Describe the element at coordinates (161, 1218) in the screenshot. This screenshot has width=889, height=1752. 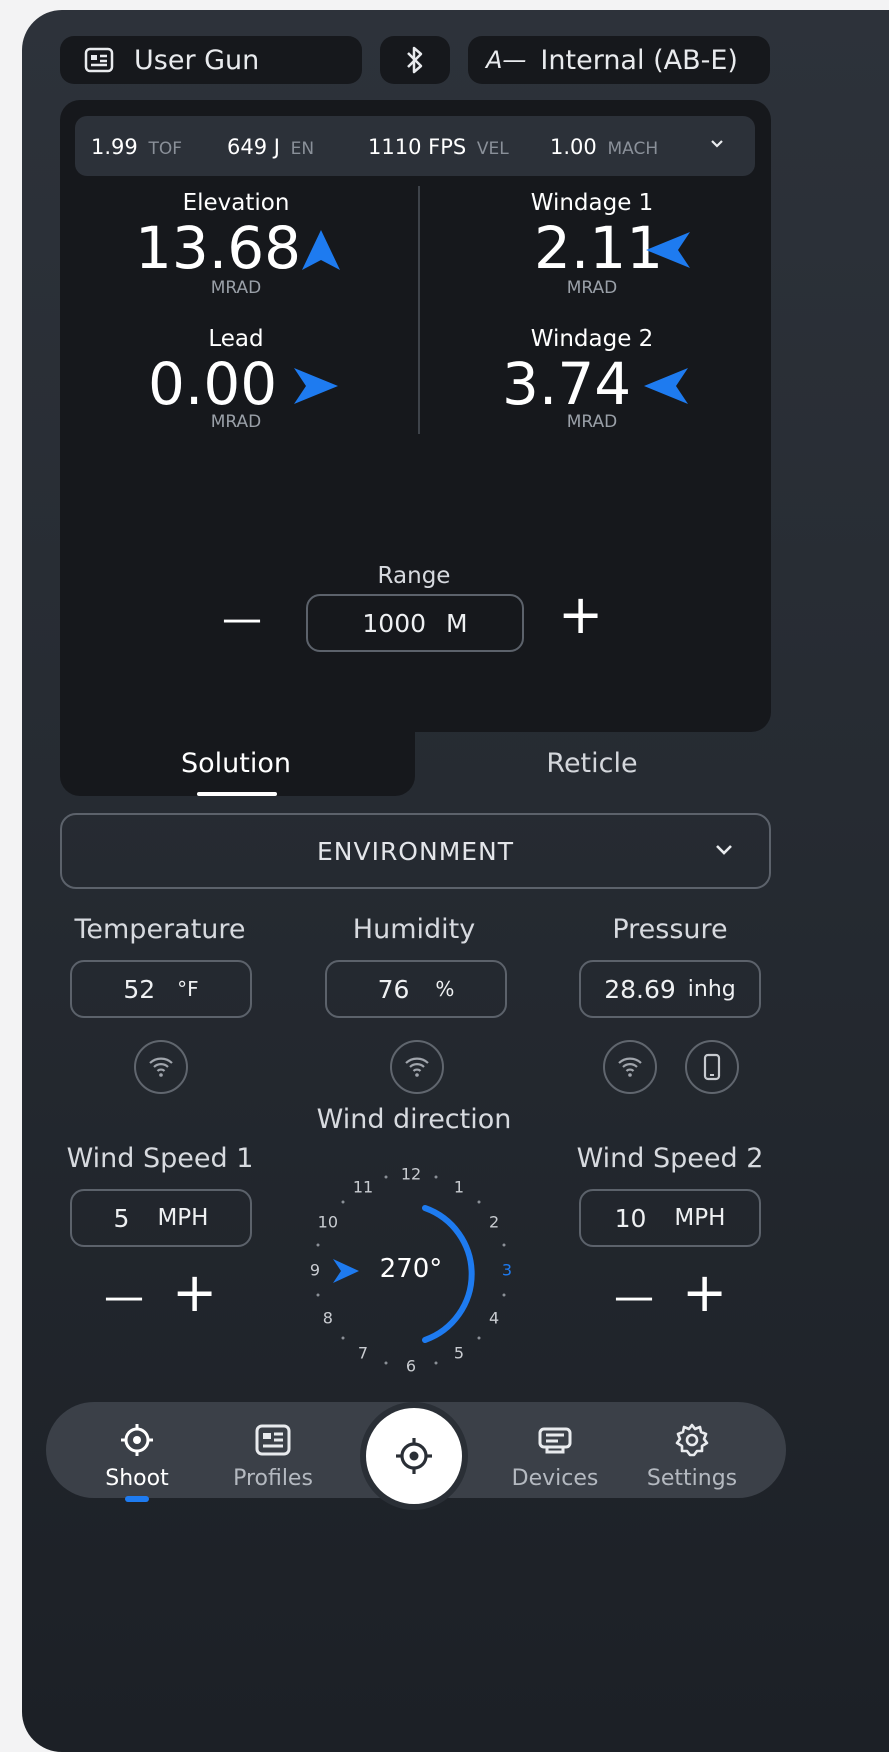
I see `wind-speed1-input: 5 MPH` at that location.